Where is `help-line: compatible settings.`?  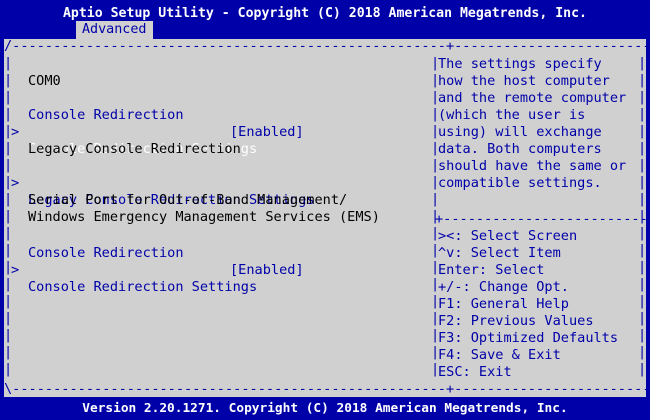 help-line: compatible settings. is located at coordinates (520, 183).